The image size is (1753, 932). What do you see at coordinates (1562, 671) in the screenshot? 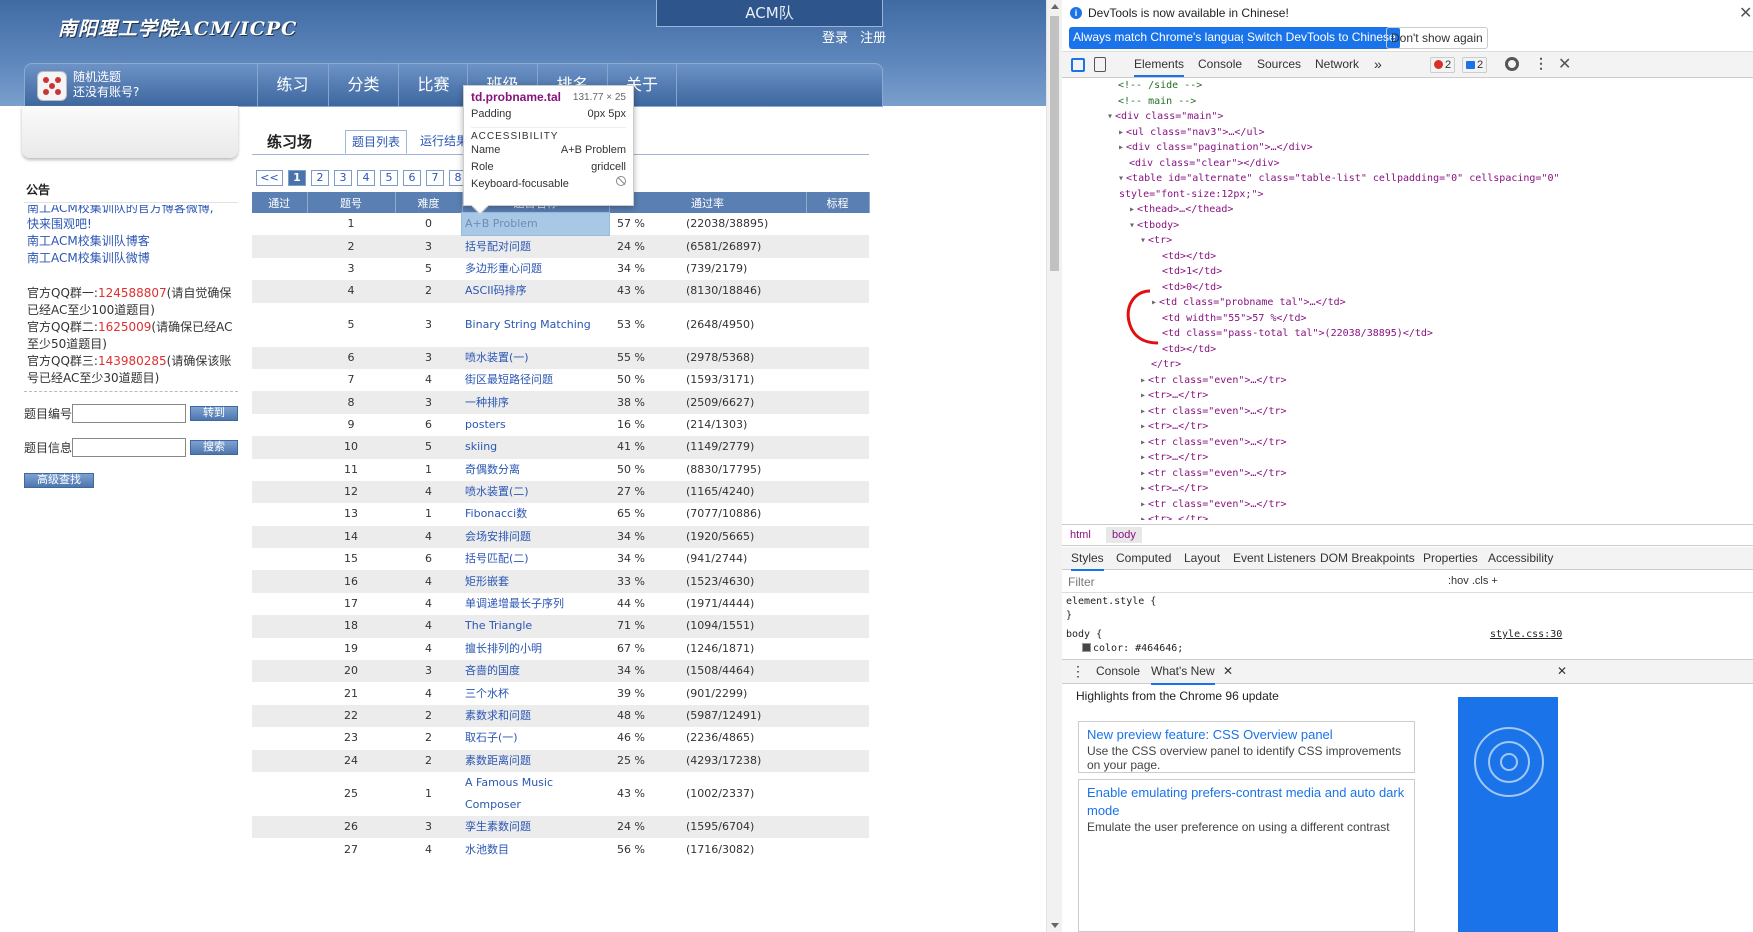
I see `close-drawer-icon: ✕` at bounding box center [1562, 671].